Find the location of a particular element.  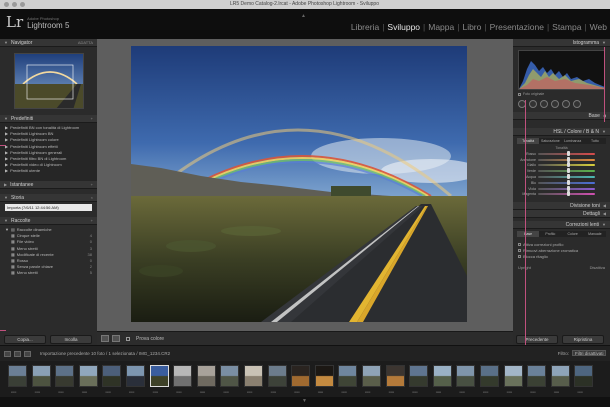

paste-button: Incolla is located at coordinates (71, 339).